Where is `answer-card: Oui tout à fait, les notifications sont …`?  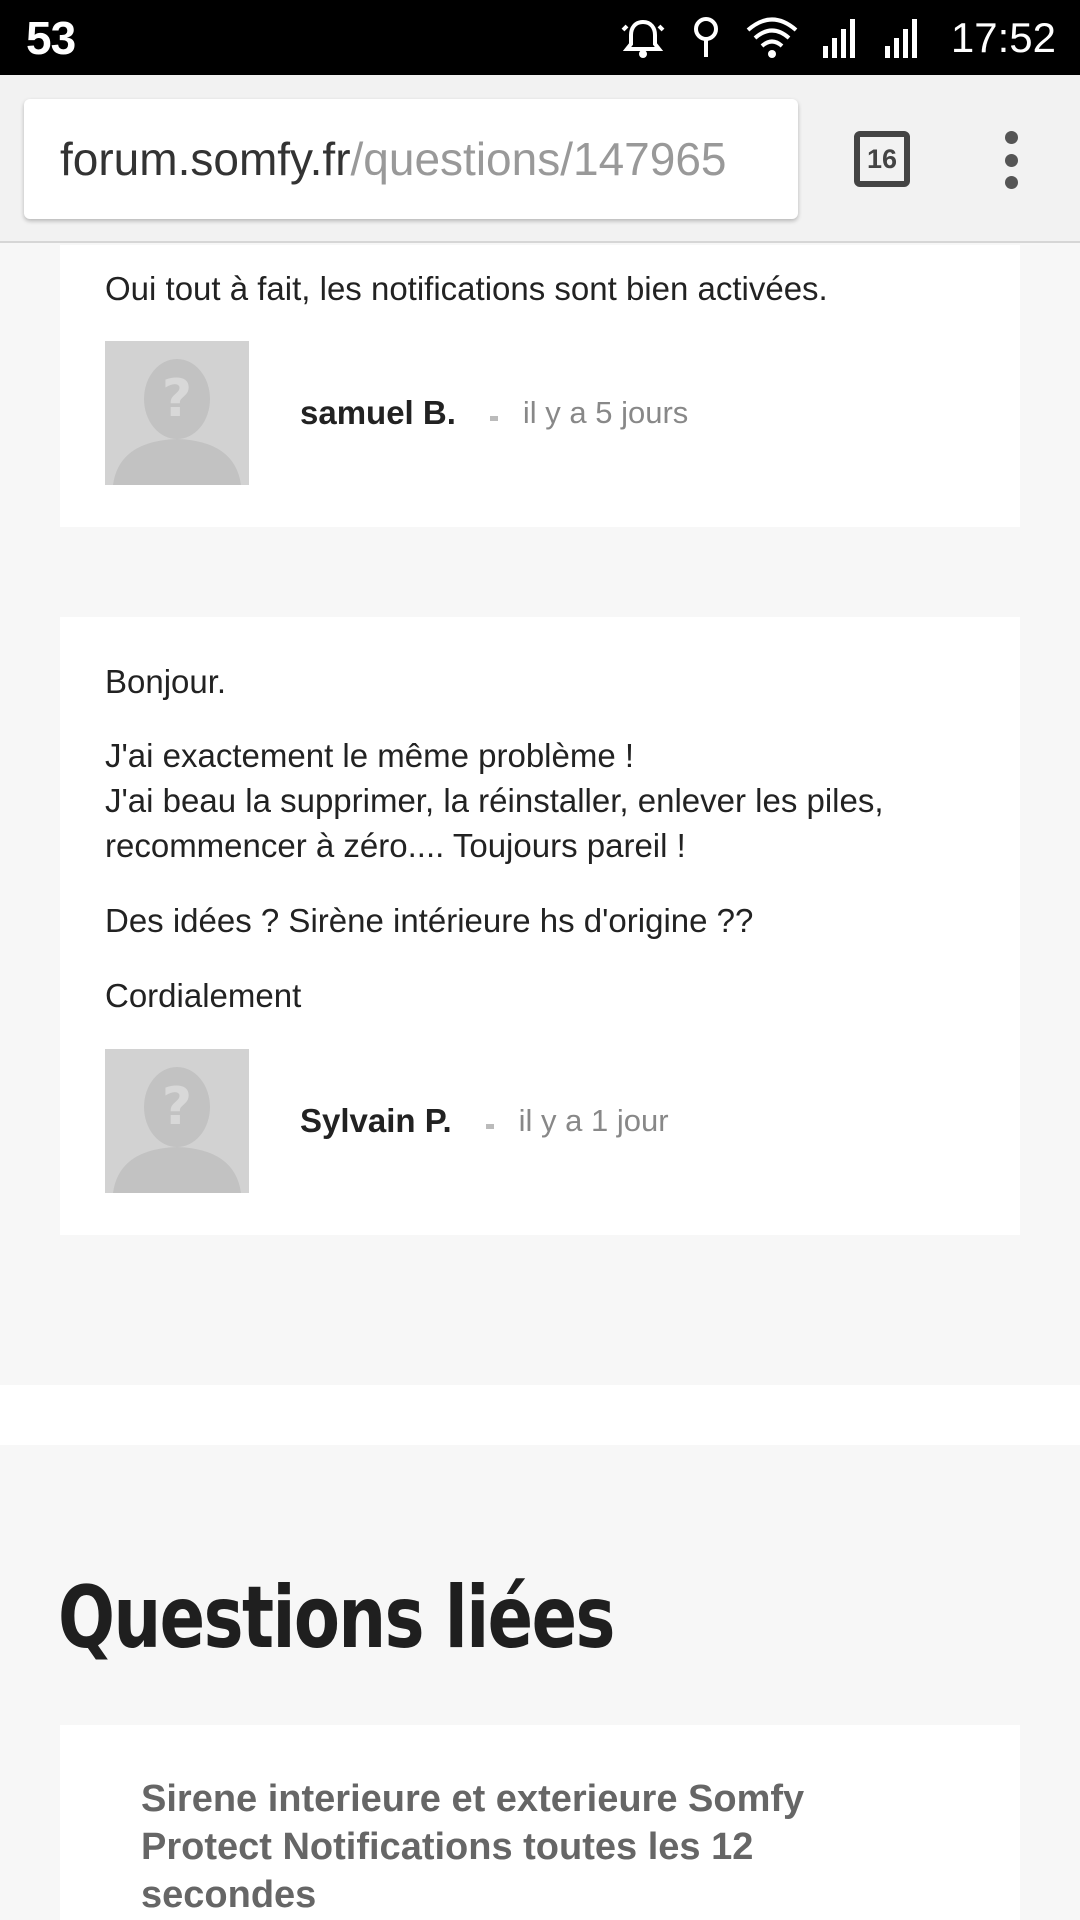 answer-card: Oui tout à fait, les notifications sont … is located at coordinates (540, 386).